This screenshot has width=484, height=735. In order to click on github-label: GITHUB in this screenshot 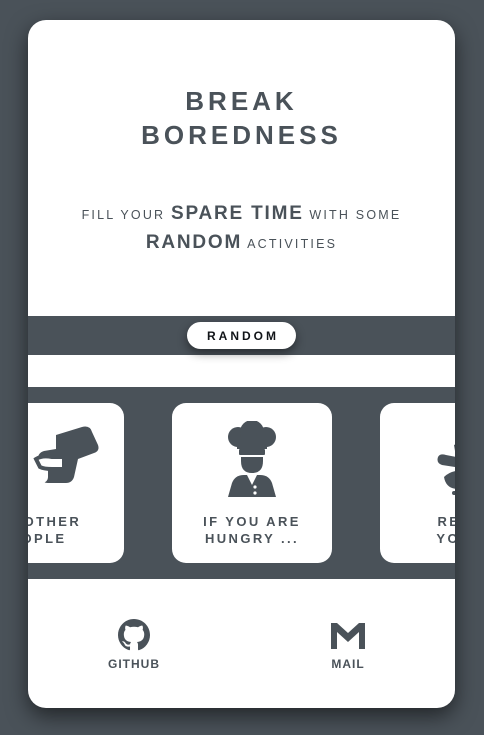, I will do `click(134, 664)`.